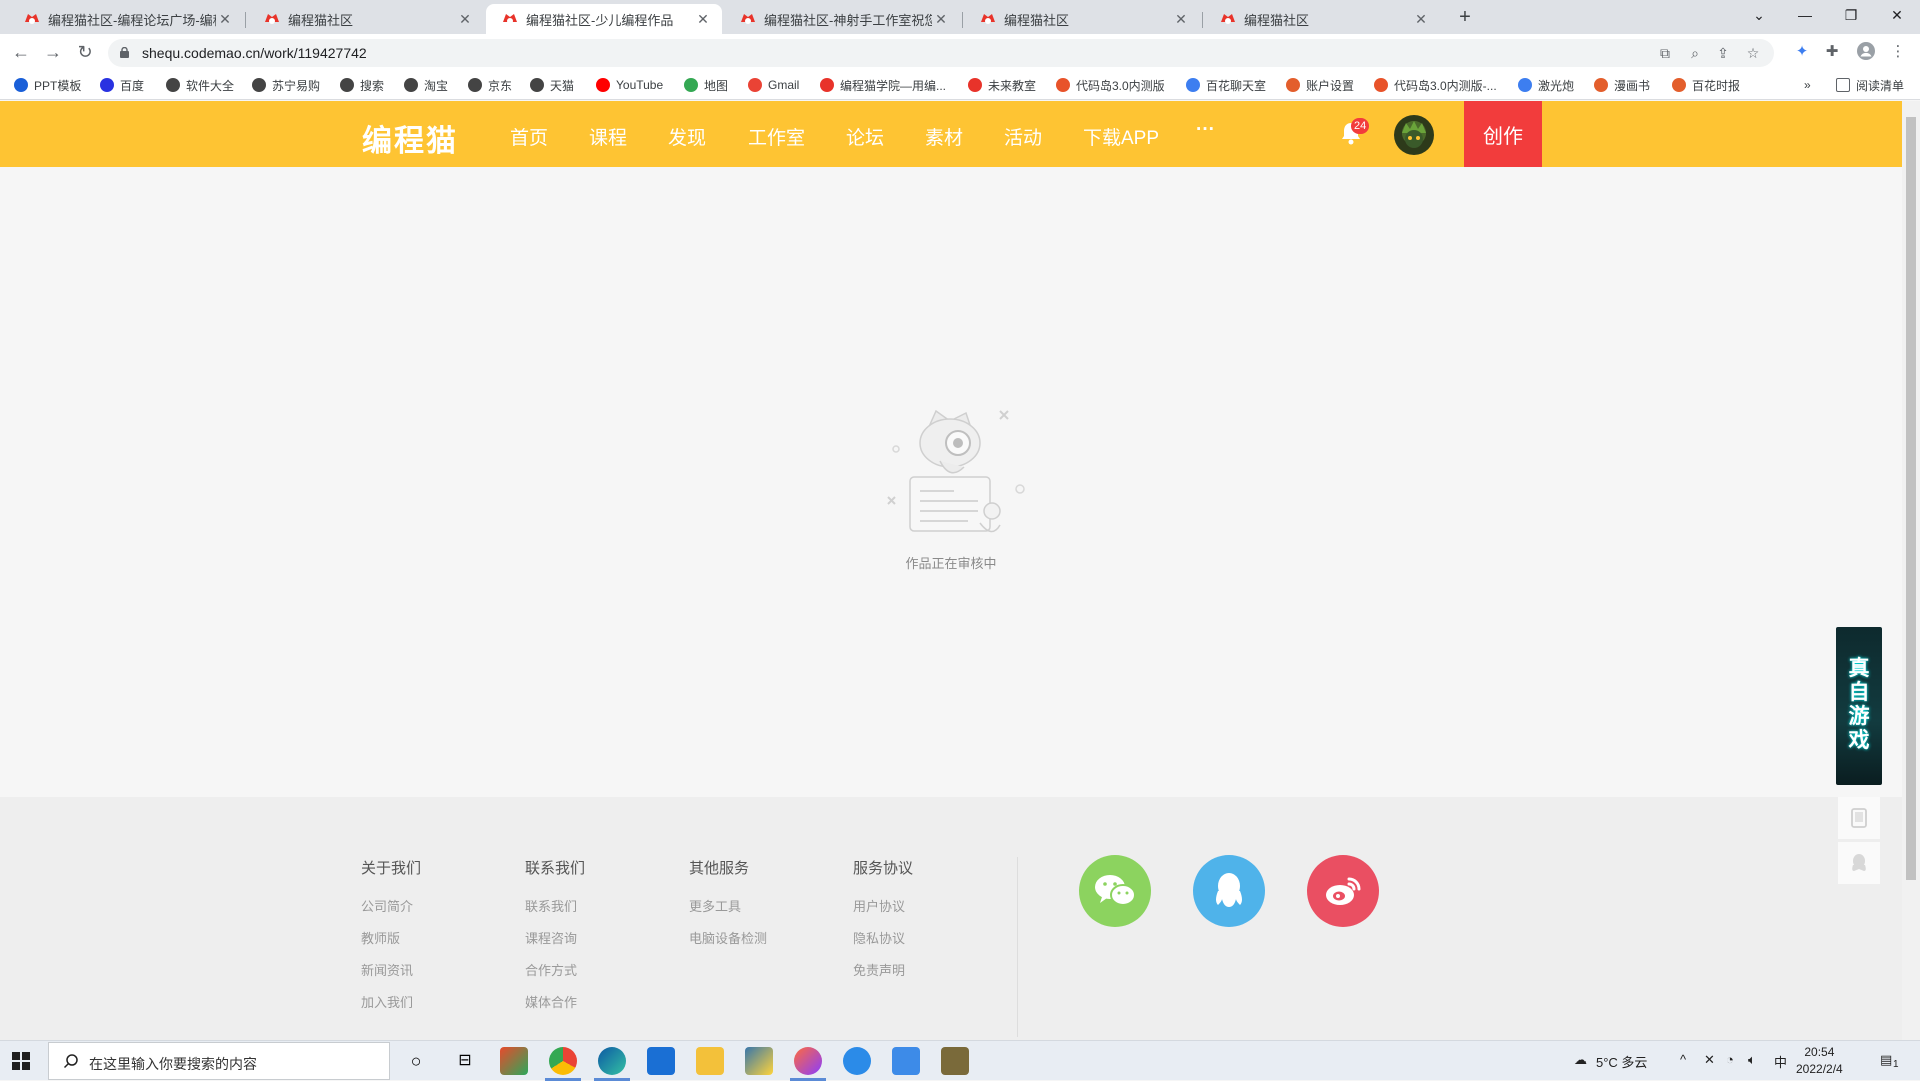 The image size is (1920, 1081). Describe the element at coordinates (1546, 85) in the screenshot. I see `bookmark-item: 激光炮` at that location.